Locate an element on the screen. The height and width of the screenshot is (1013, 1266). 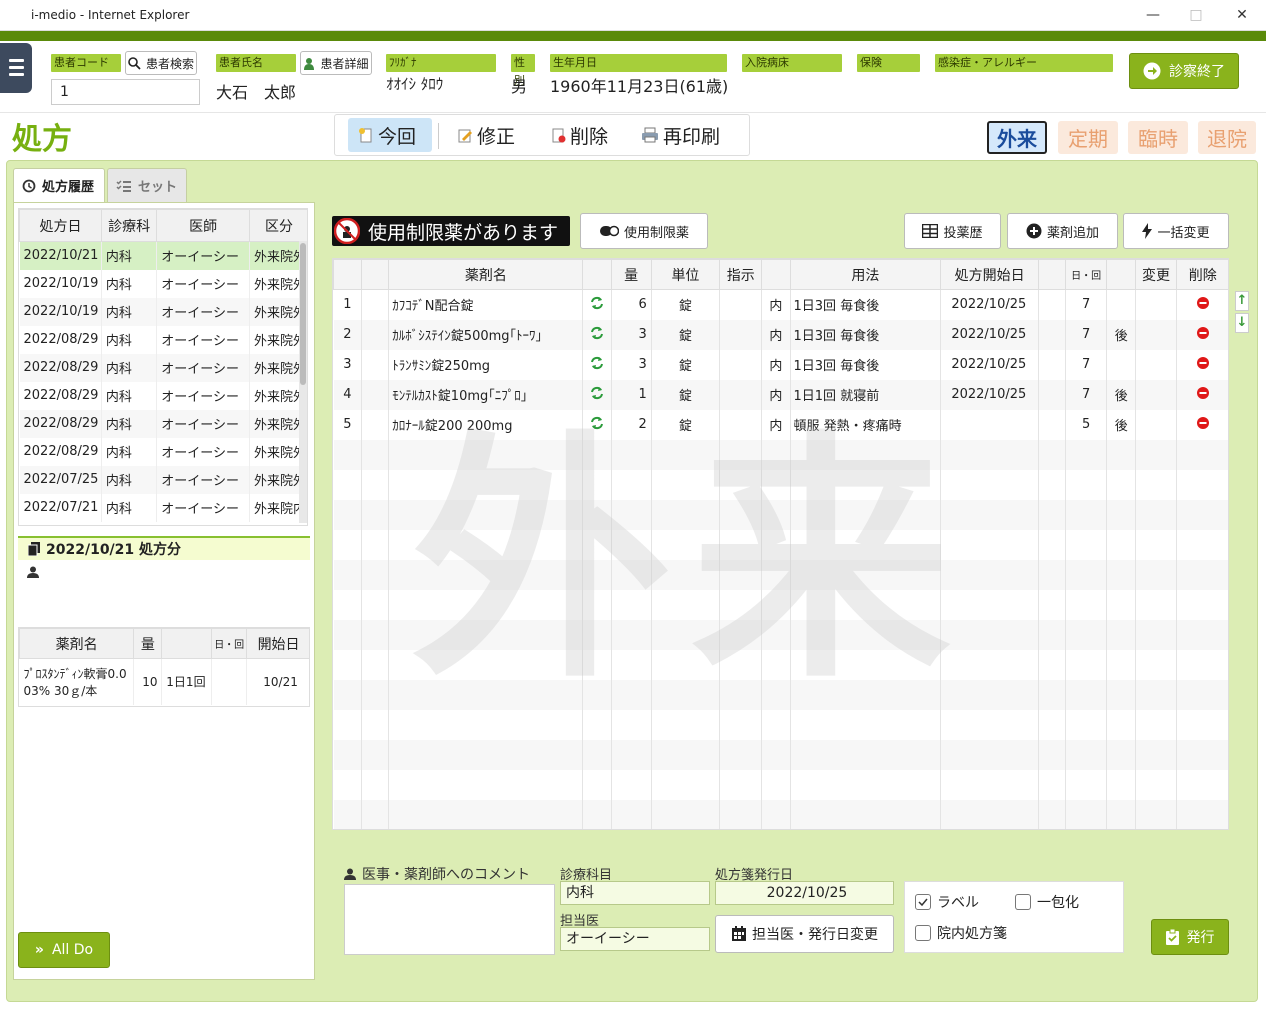
minimize-icon: — is located at coordinates (1153, 15).